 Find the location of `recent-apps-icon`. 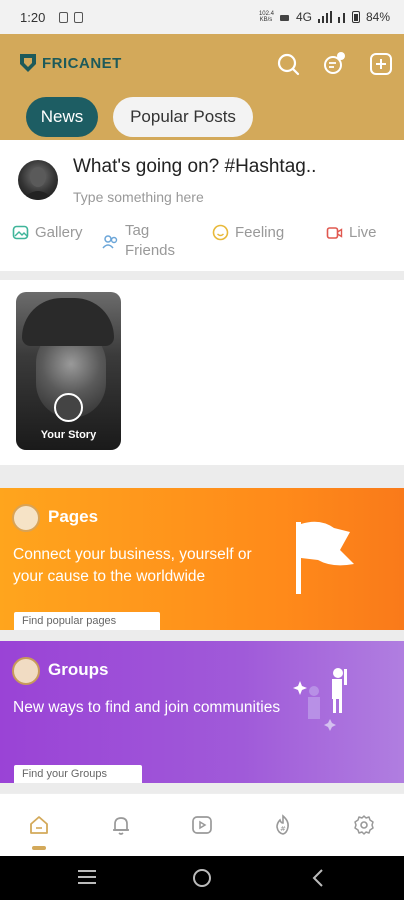

recent-apps-icon is located at coordinates (87, 877).